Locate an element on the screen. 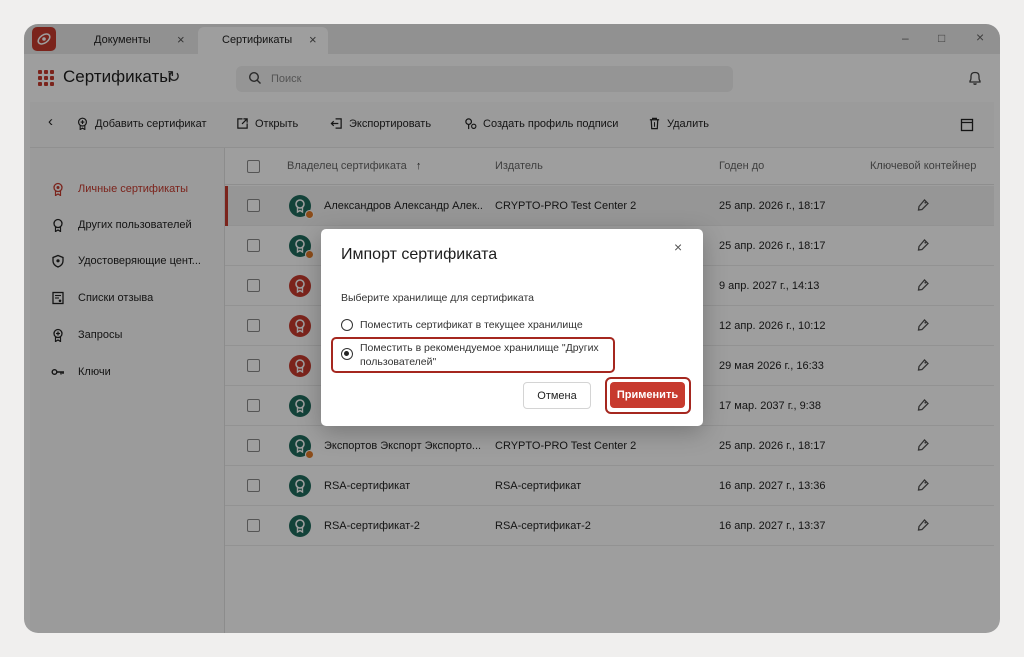 The width and height of the screenshot is (1024, 657). dialog-prompt: Выберите хранилище для сертификата is located at coordinates (437, 298).